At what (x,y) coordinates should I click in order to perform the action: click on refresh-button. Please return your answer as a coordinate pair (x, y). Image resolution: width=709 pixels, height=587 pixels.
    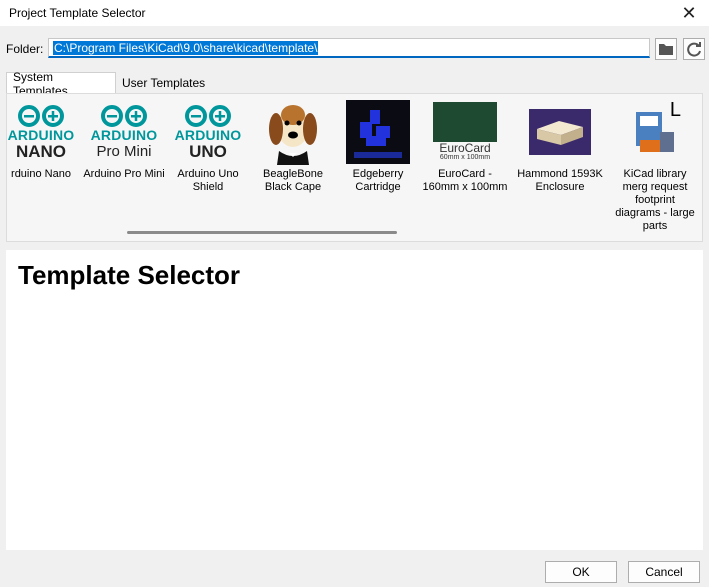
    Looking at the image, I should click on (694, 49).